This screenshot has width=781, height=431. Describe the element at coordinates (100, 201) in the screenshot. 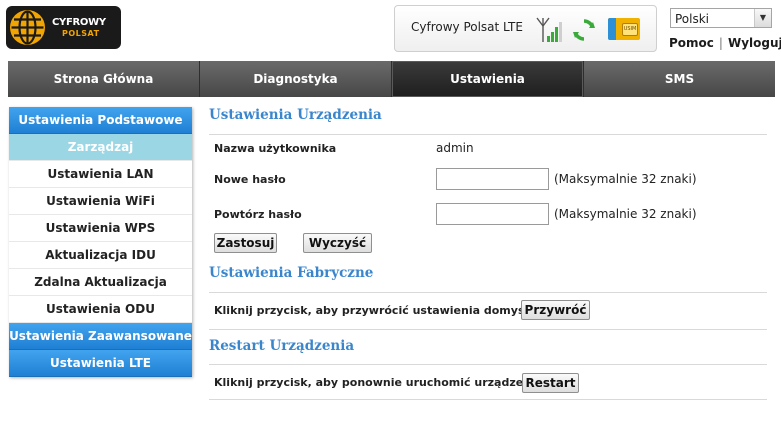

I see `sidebar-item-wifi: Ustawienia WiFi` at that location.